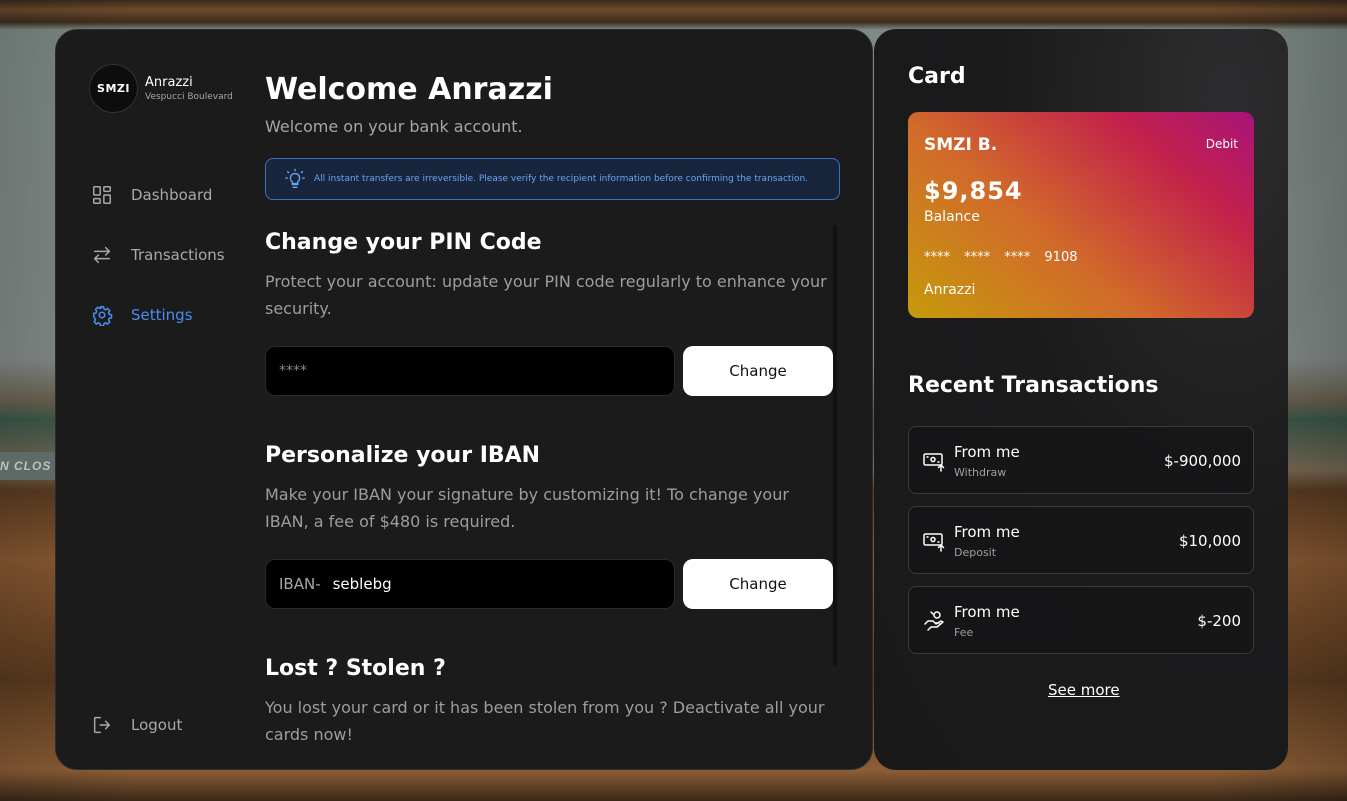  What do you see at coordinates (758, 371) in the screenshot?
I see `change-pin-button: Change` at bounding box center [758, 371].